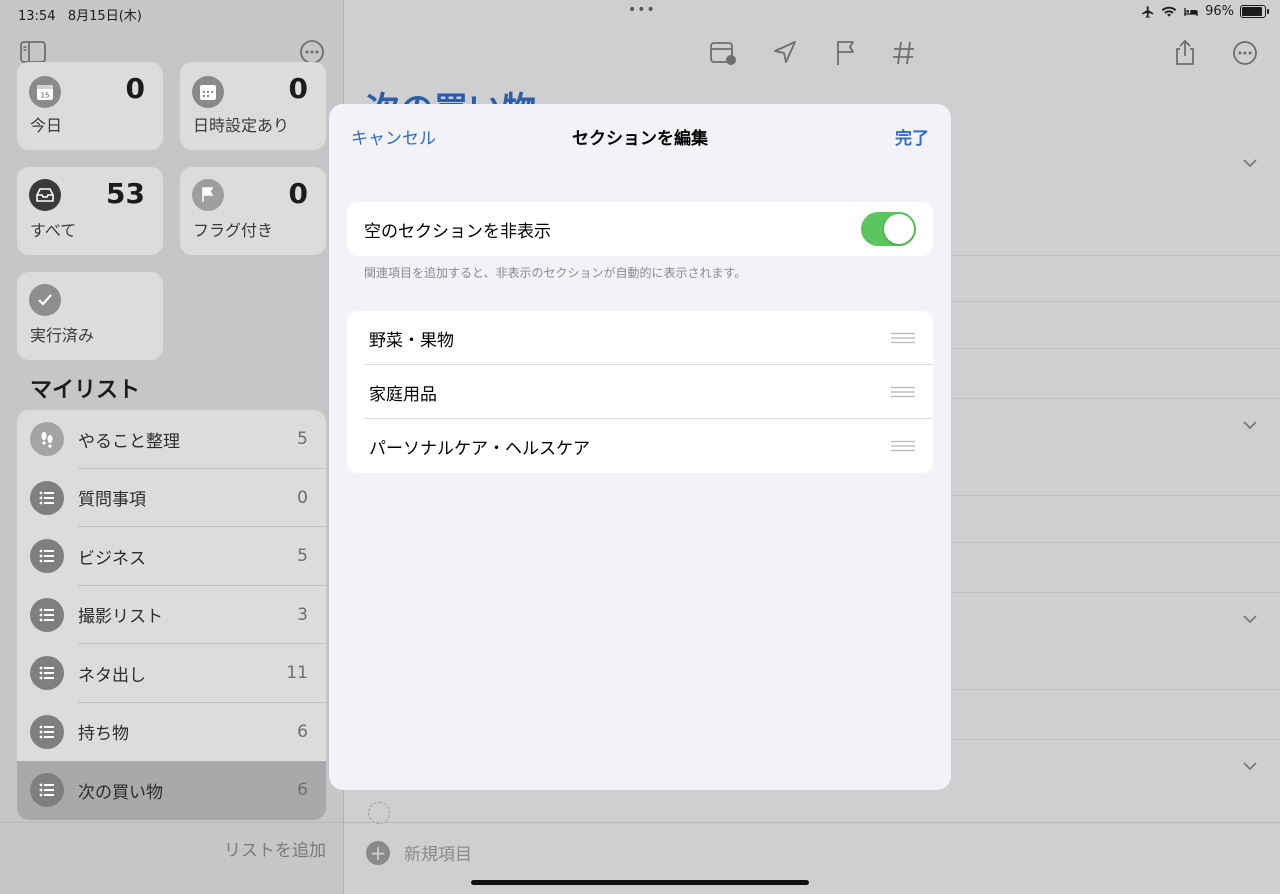 This screenshot has height=894, width=1280. I want to click on all-label: すべて, so click(53, 230).